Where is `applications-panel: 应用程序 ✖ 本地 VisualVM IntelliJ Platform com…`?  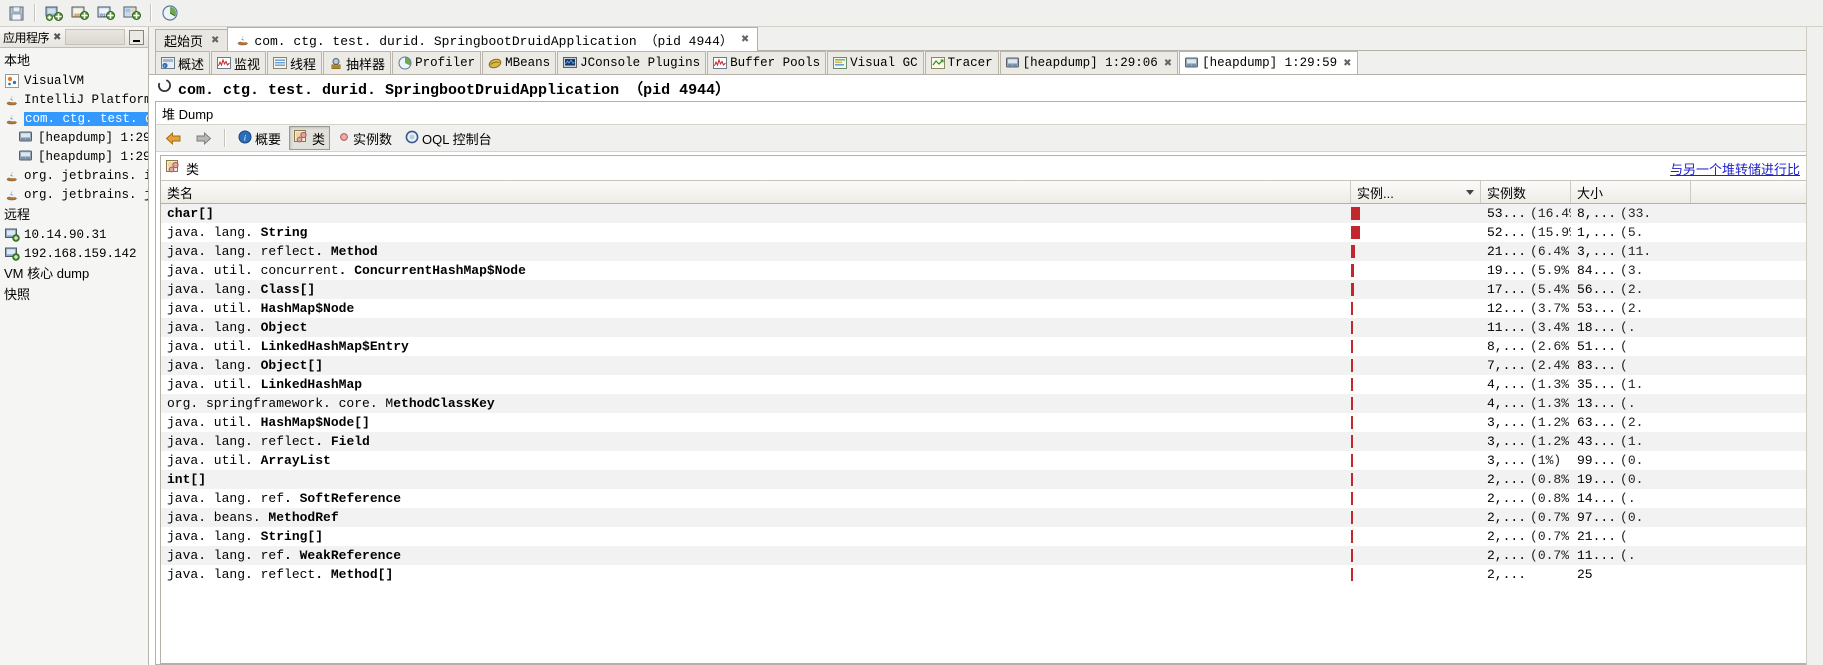
applications-panel: 应用程序 ✖ 本地 VisualVM IntelliJ Platform com… is located at coordinates (74, 346).